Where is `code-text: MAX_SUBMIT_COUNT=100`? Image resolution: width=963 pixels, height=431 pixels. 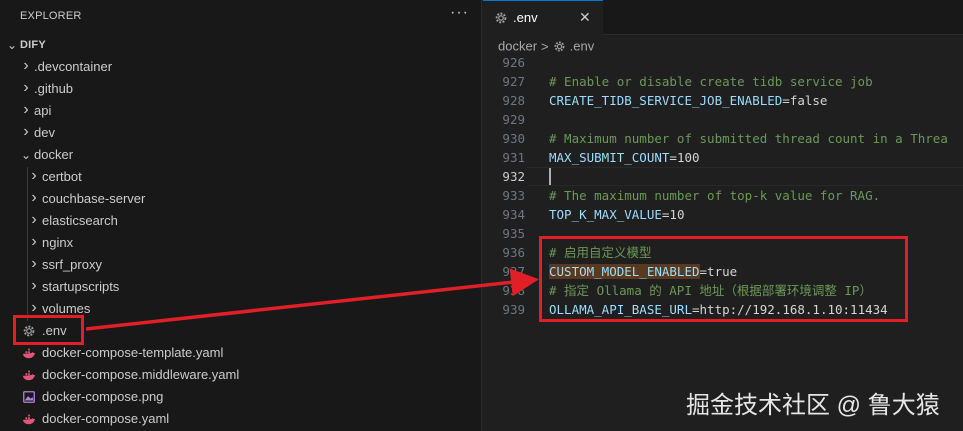
code-text: MAX_SUBMIT_COUNT=100 is located at coordinates (624, 157).